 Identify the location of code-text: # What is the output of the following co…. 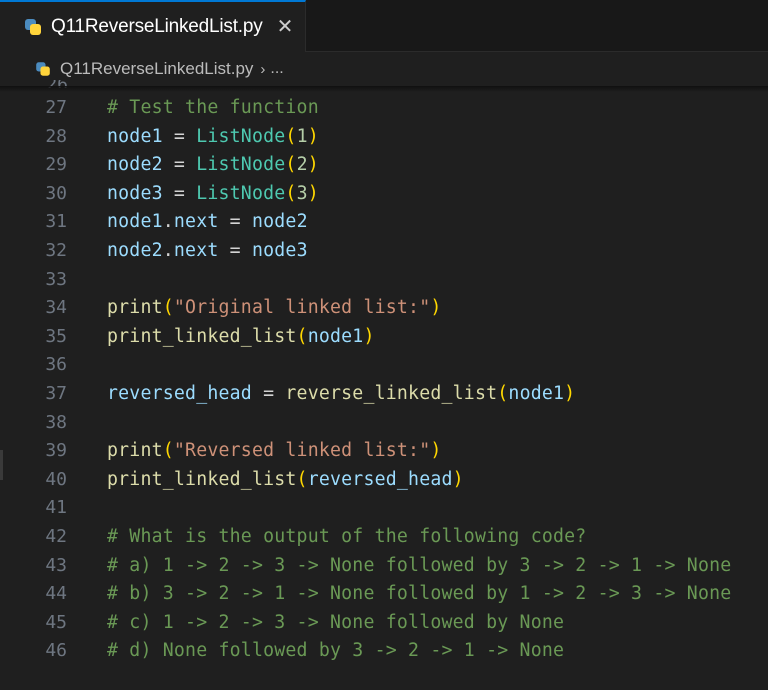
(346, 537).